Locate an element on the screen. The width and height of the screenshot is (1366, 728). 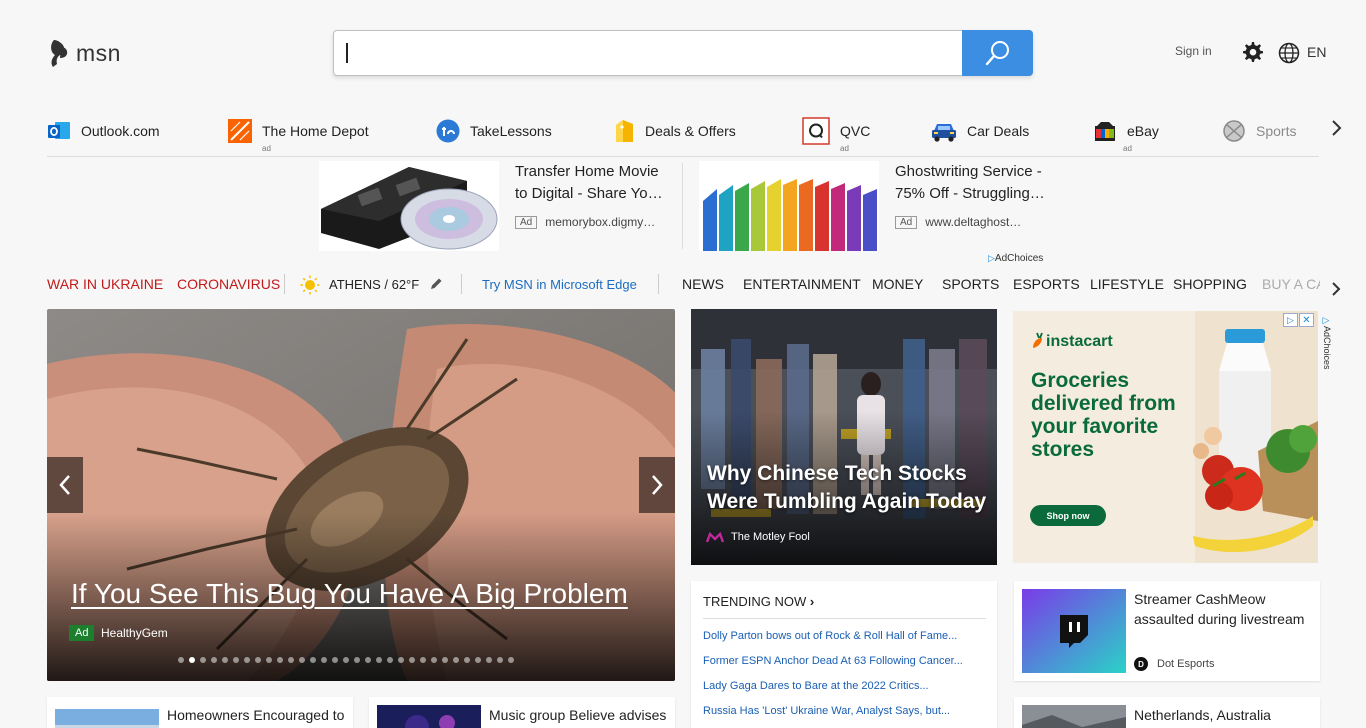
news-card-music-group: Music group Believe advises is located at coordinates (522, 712).